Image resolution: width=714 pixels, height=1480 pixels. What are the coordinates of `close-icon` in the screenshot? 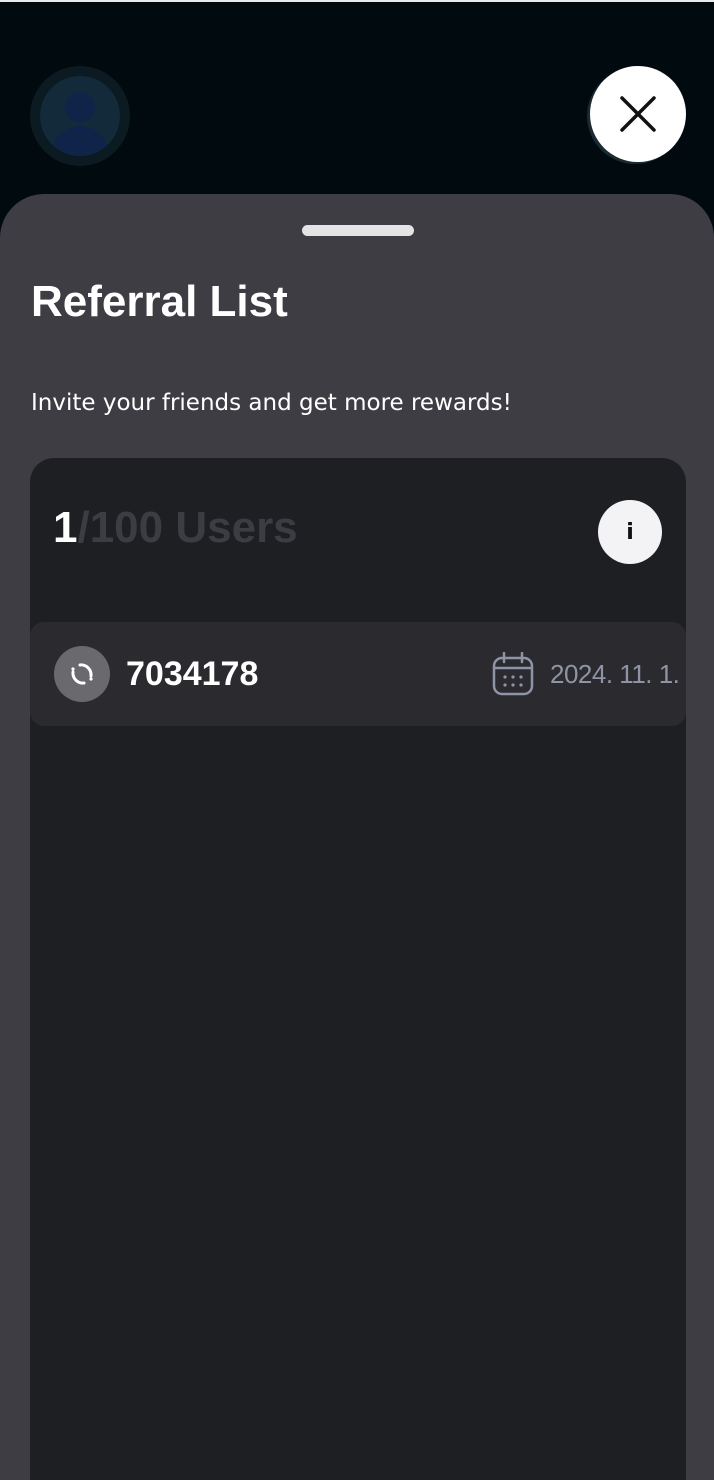 It's located at (638, 114).